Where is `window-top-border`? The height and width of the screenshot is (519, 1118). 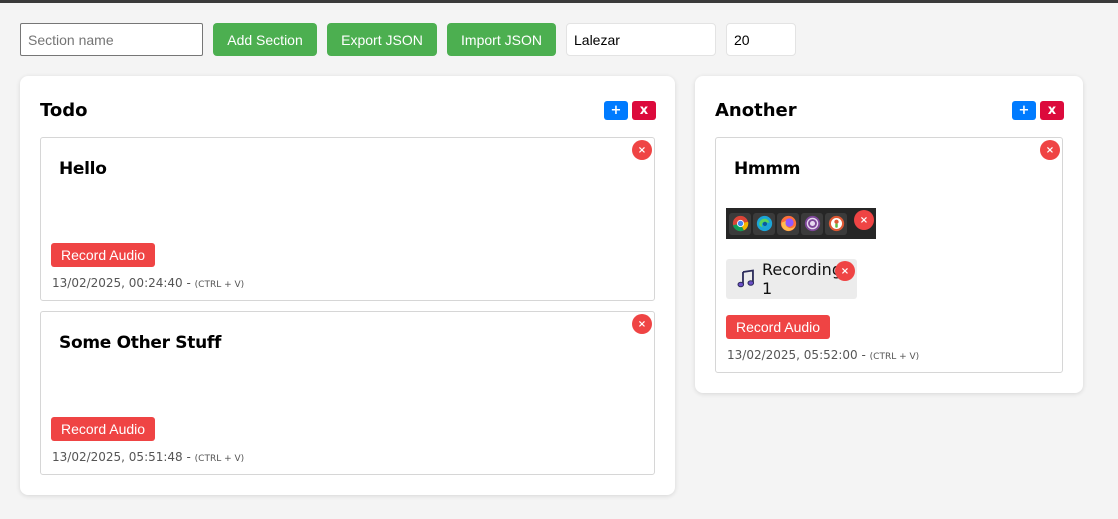
window-top-border is located at coordinates (559, 1).